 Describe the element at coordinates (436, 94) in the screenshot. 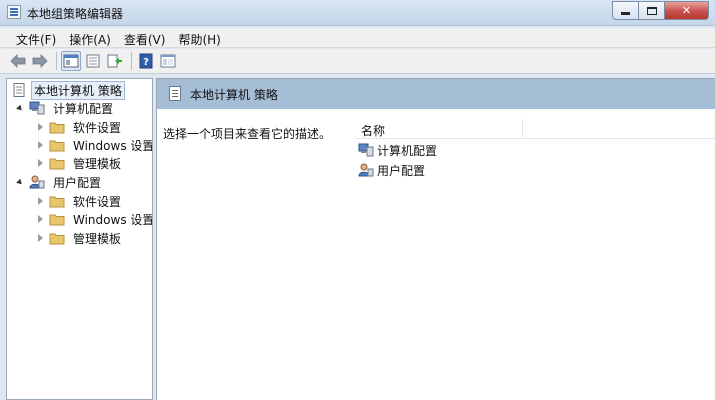

I see `details-header: 本地计算机 策略` at that location.